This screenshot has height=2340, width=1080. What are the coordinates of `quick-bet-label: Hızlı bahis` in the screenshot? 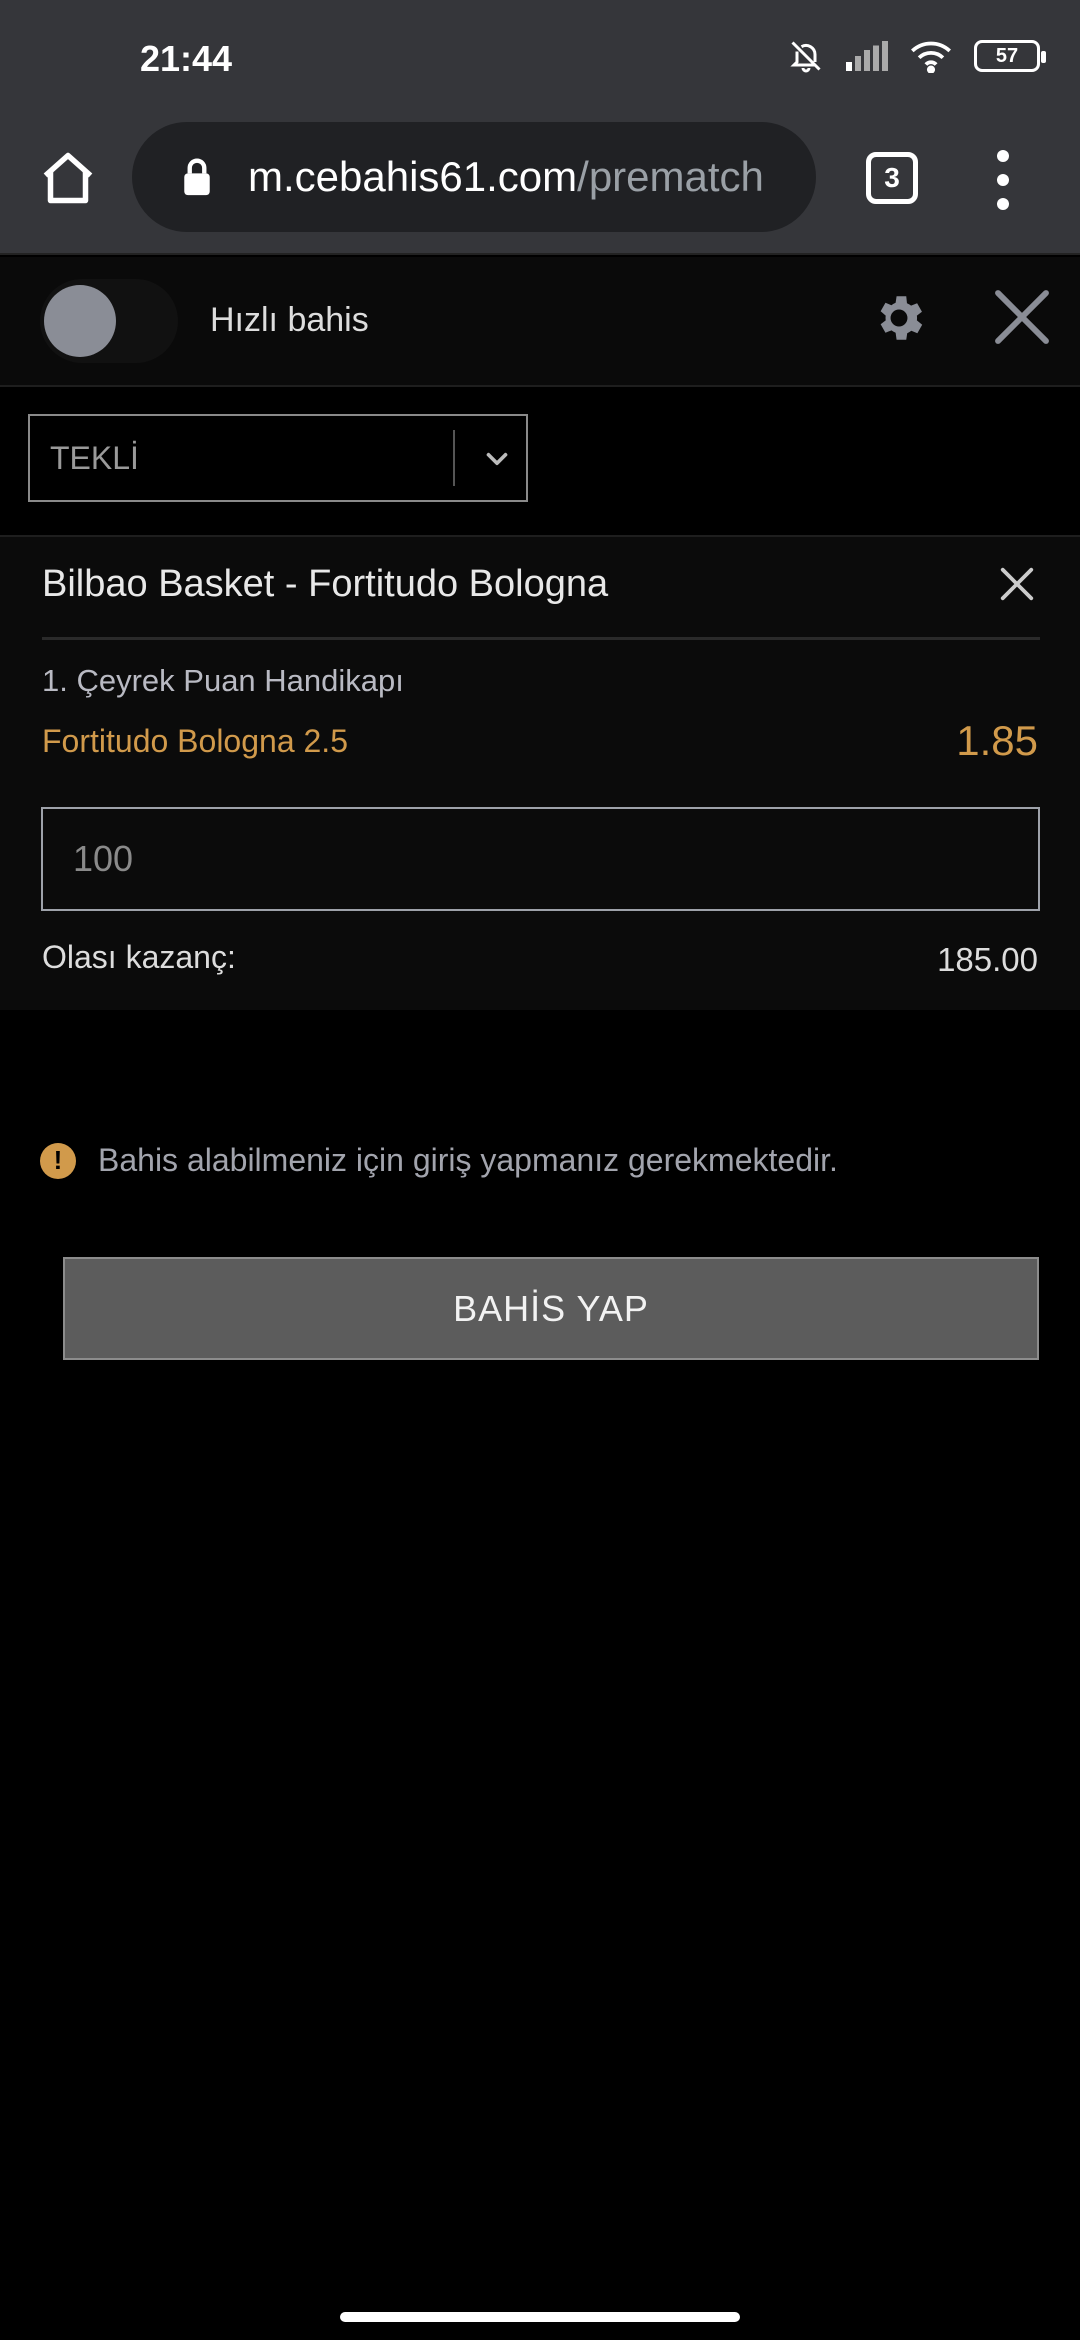 It's located at (289, 320).